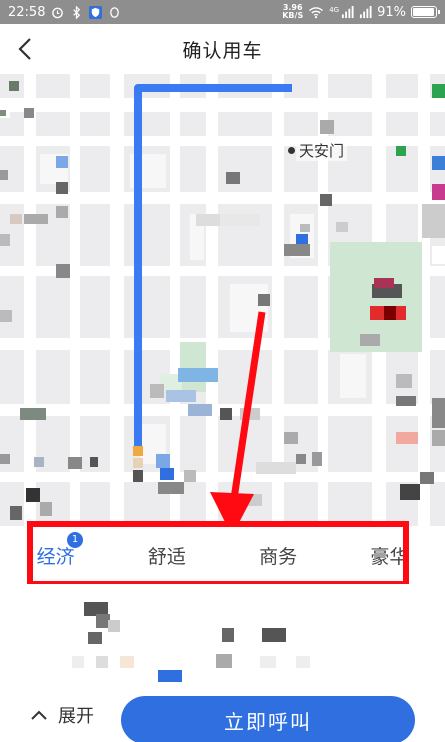  Describe the element at coordinates (191, 642) in the screenshot. I see `car-options-pixelated` at that location.